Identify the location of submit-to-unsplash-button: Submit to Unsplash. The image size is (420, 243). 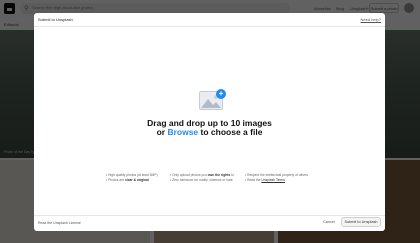
(361, 222).